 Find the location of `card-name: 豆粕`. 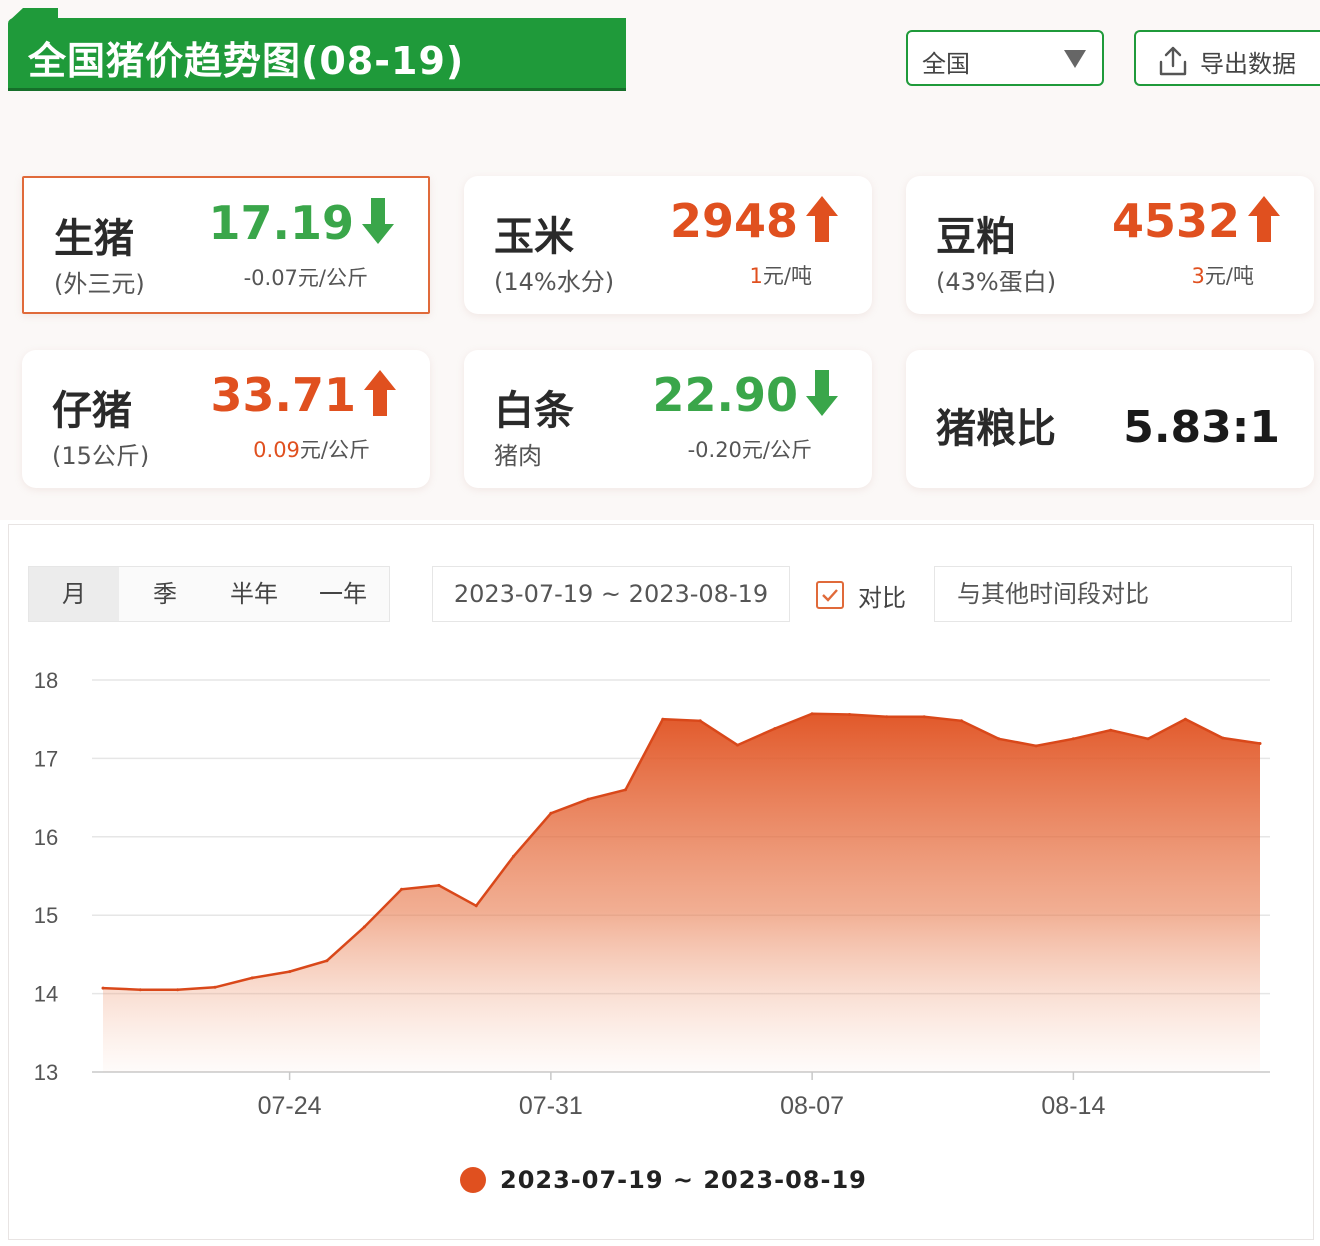

card-name: 豆粕 is located at coordinates (976, 237).